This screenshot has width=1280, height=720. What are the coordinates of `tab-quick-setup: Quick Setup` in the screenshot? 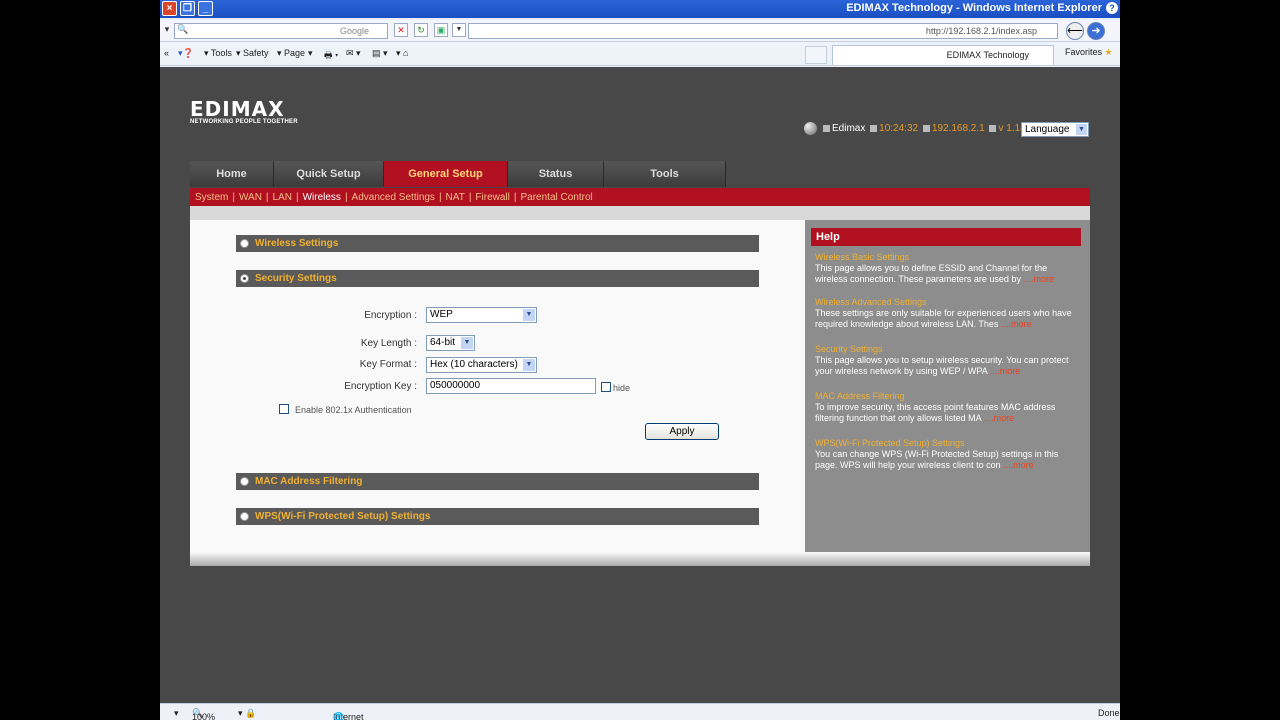 It's located at (329, 174).